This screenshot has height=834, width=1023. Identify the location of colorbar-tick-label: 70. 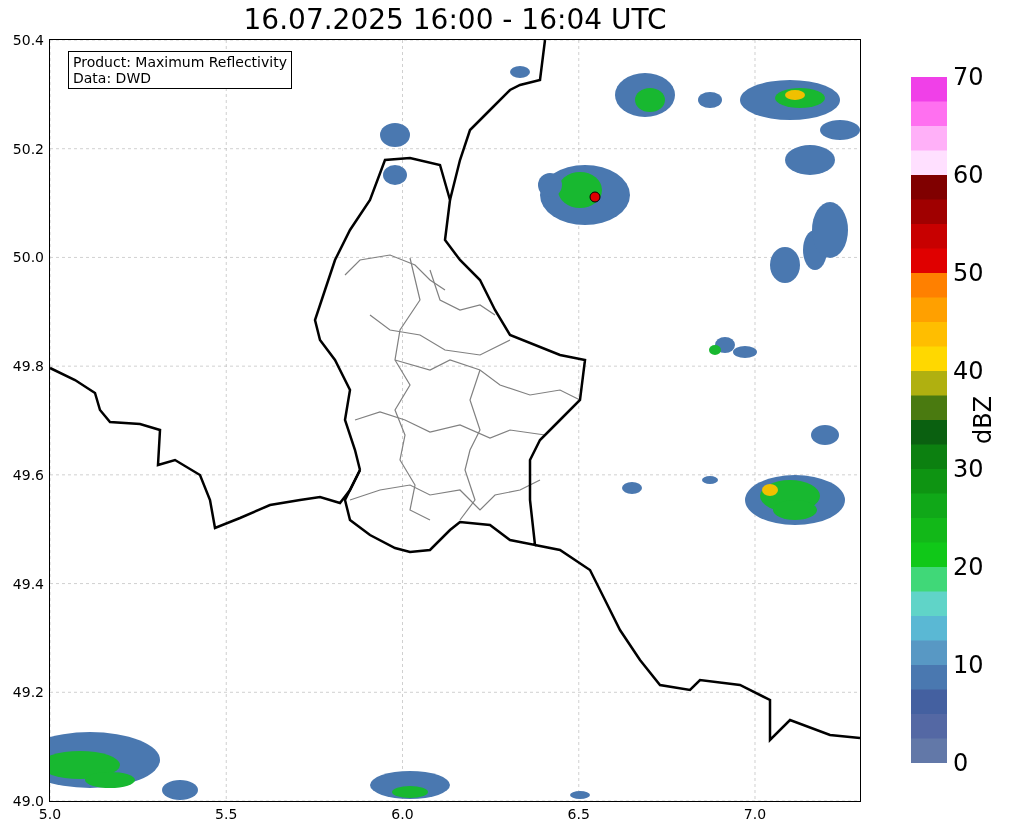
(968, 77).